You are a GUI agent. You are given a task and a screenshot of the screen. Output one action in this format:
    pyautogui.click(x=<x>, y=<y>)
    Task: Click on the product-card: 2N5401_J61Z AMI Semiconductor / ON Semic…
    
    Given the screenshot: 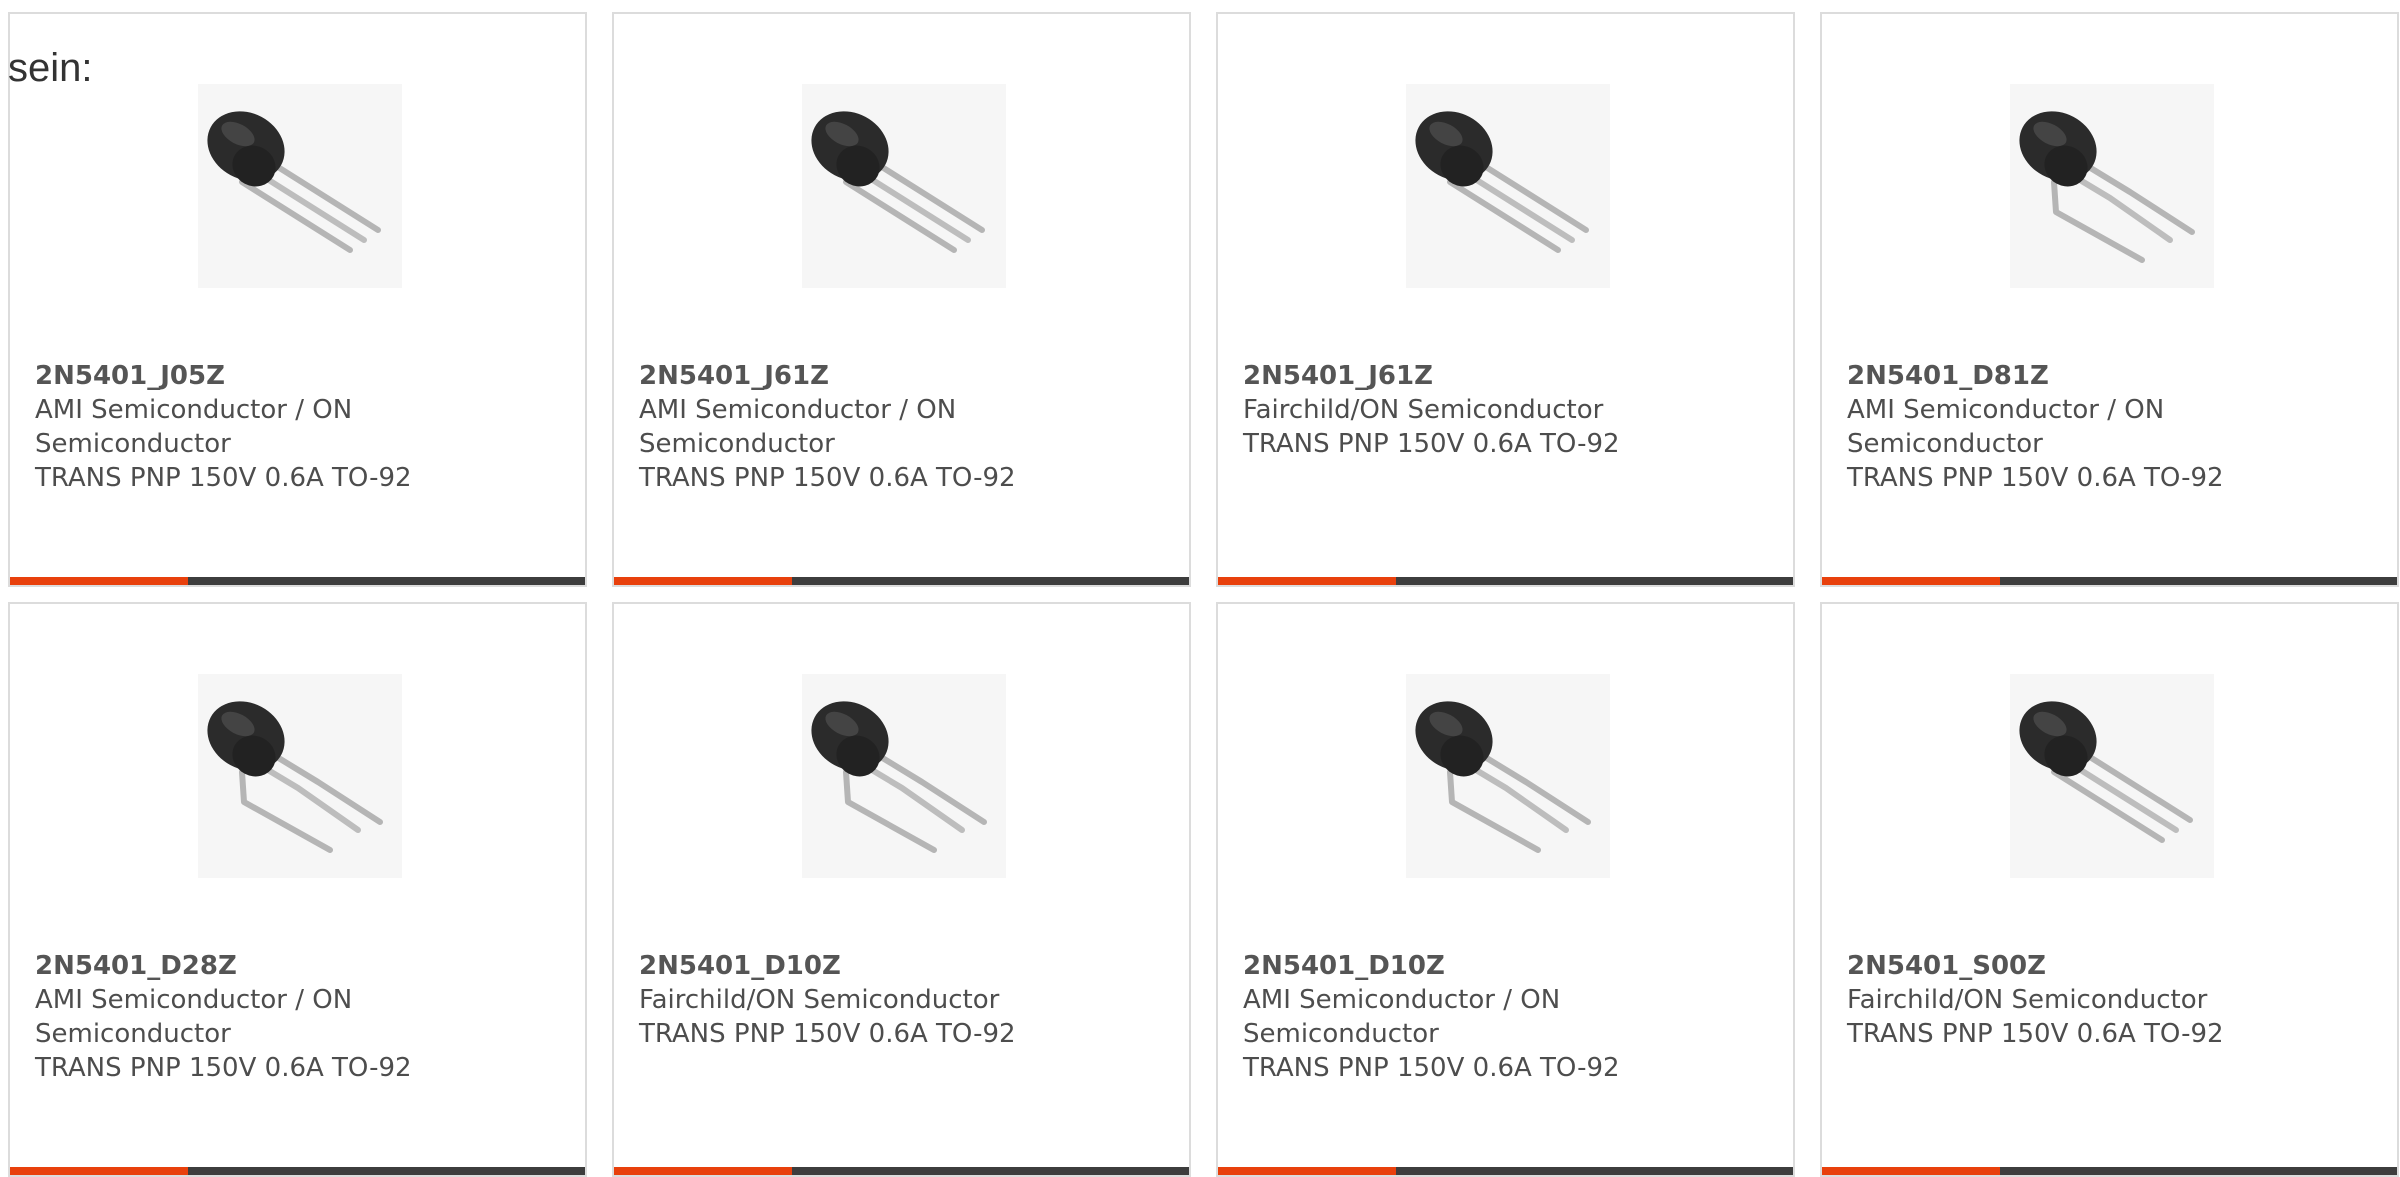 What is the action you would take?
    pyautogui.click(x=901, y=299)
    